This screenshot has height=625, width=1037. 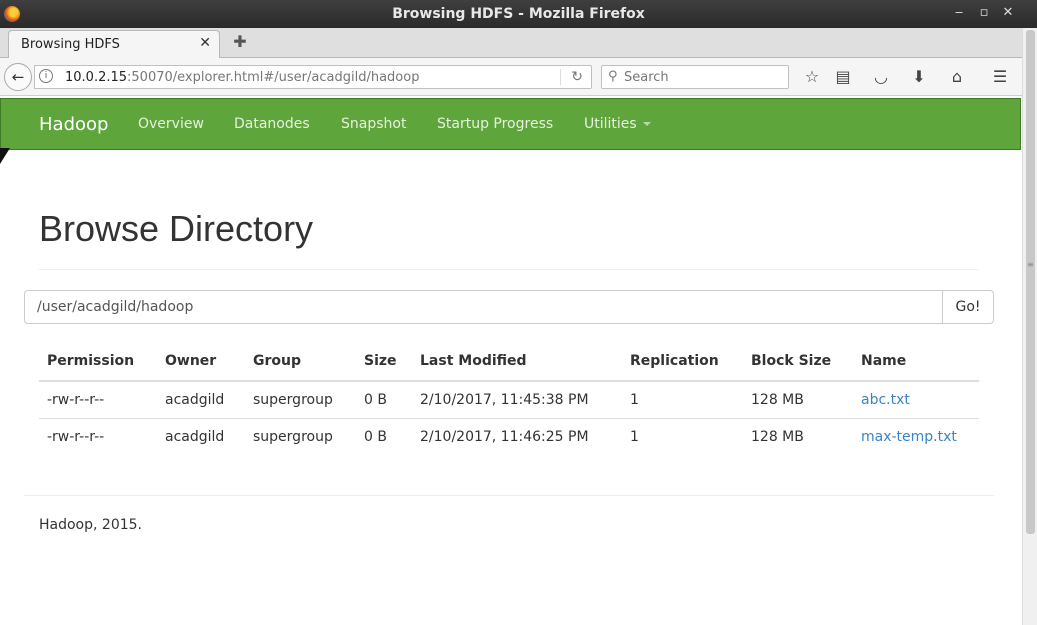 I want to click on col-owner: Owner, so click(x=201, y=362).